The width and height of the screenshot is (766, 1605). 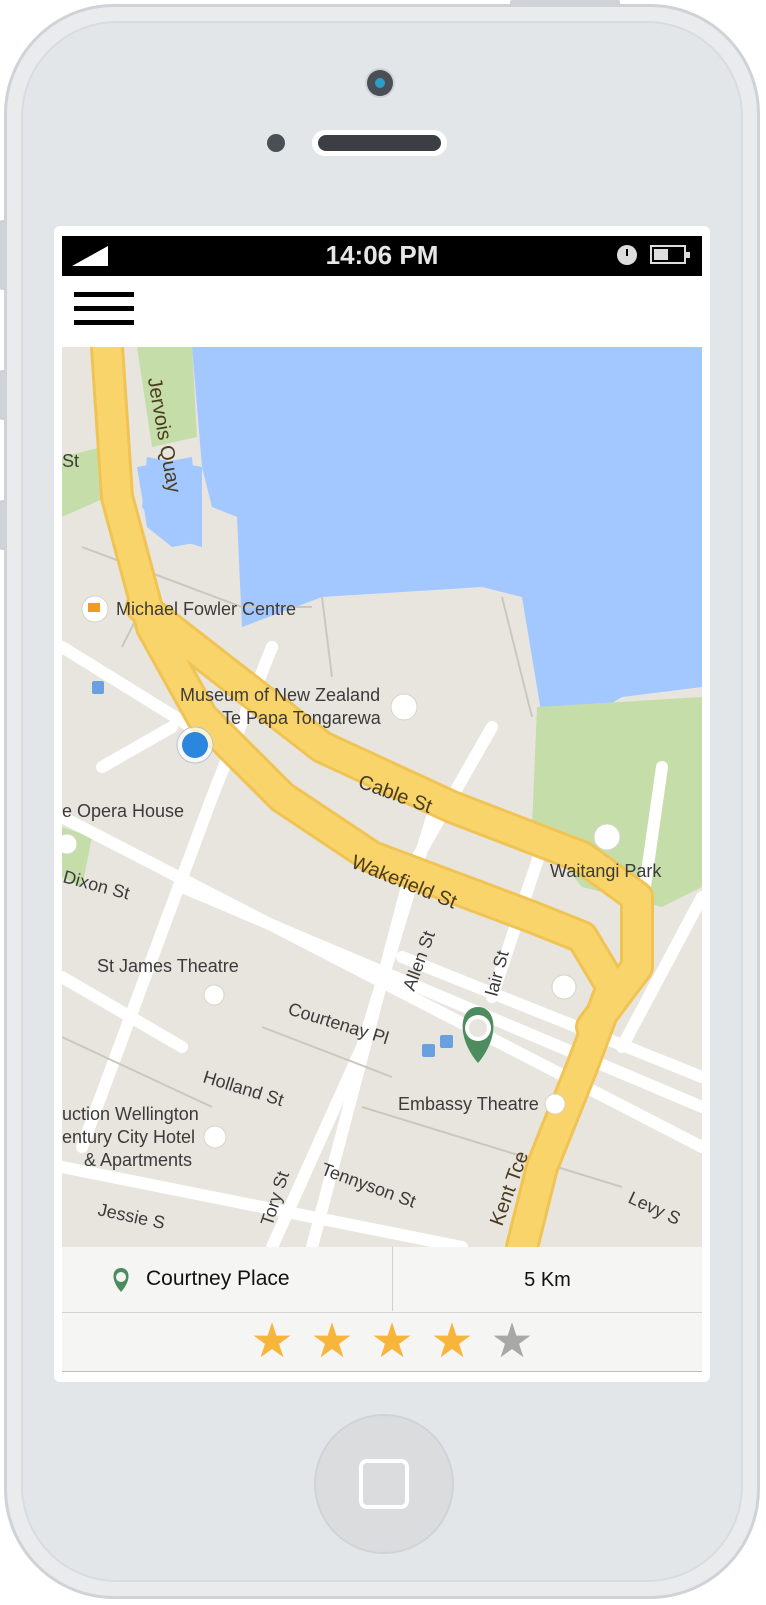 What do you see at coordinates (555, 1104) in the screenshot?
I see `embassy-icon` at bounding box center [555, 1104].